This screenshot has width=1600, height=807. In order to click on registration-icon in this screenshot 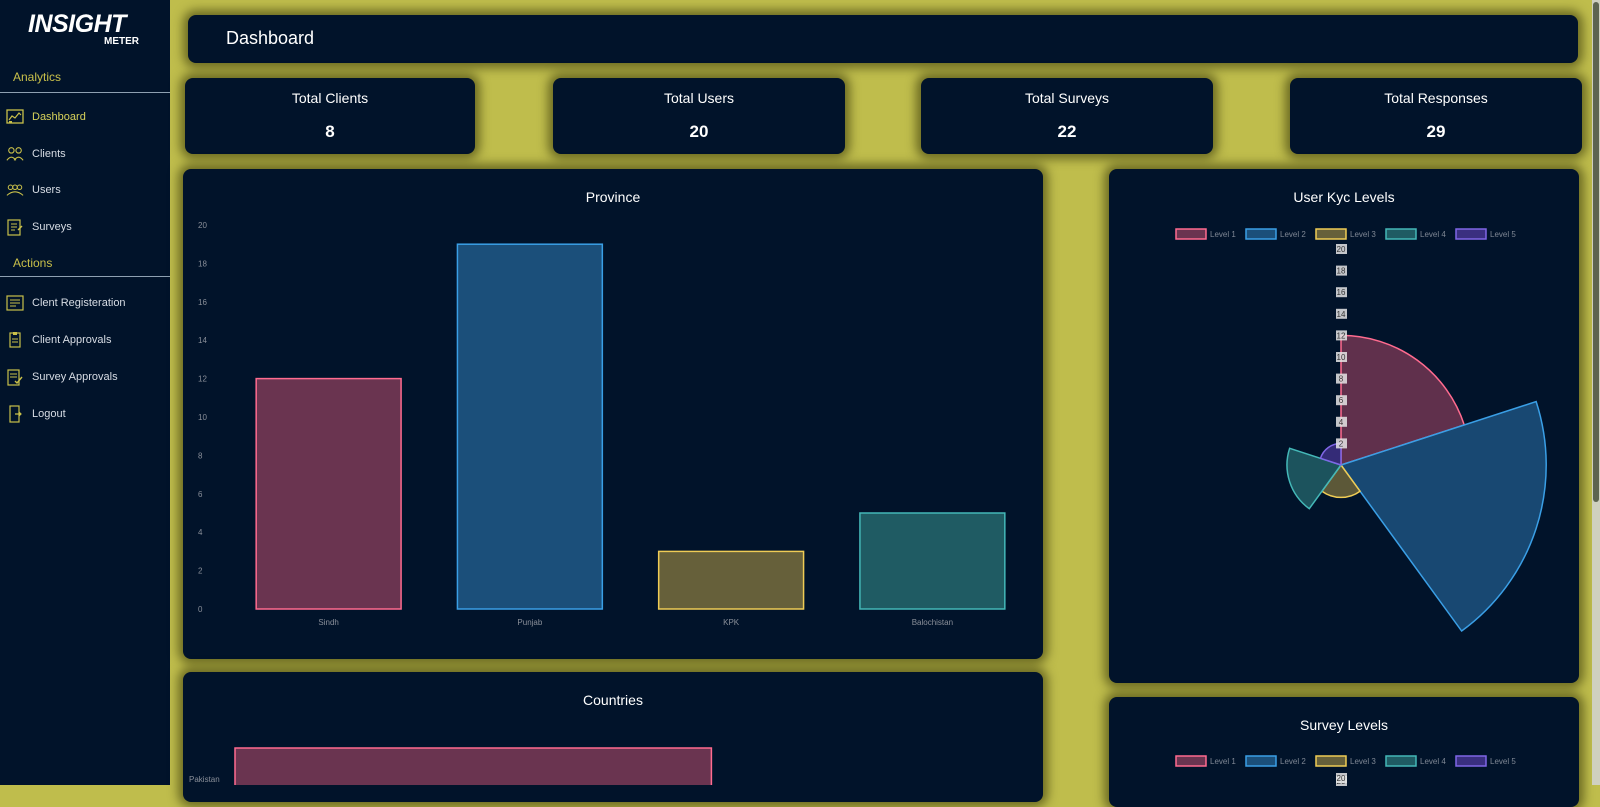, I will do `click(15, 303)`.